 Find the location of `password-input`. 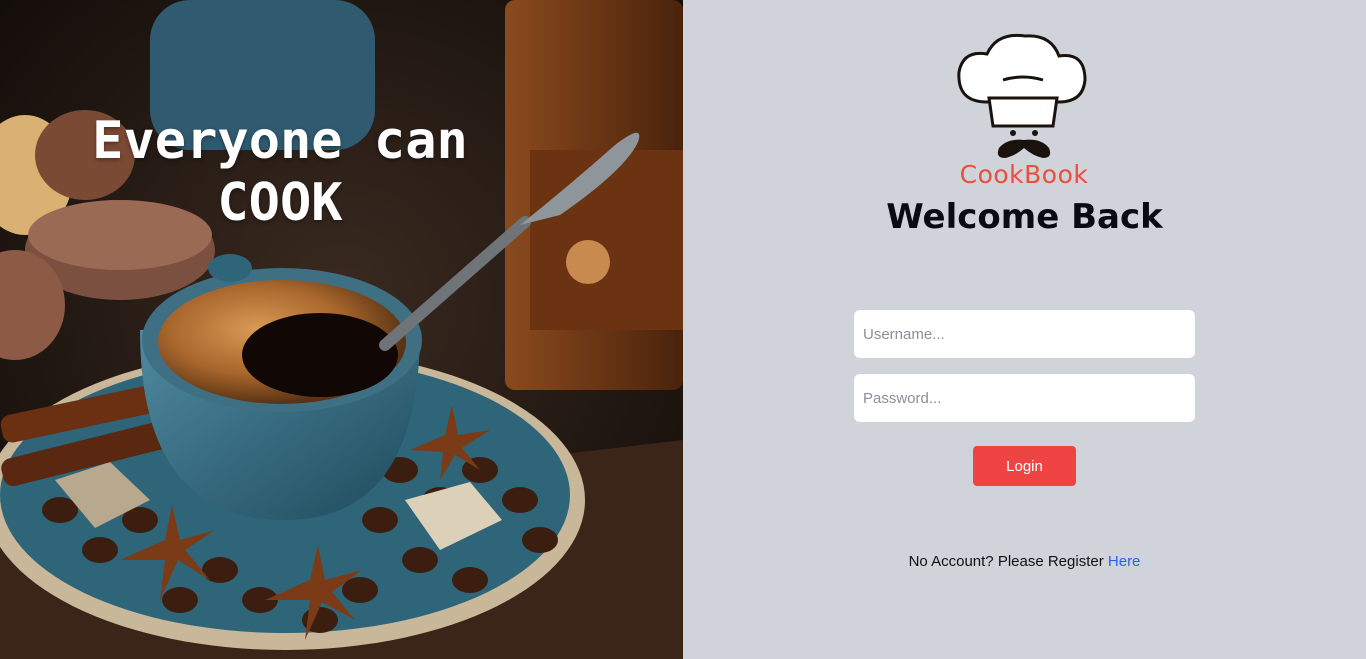

password-input is located at coordinates (1024, 398).